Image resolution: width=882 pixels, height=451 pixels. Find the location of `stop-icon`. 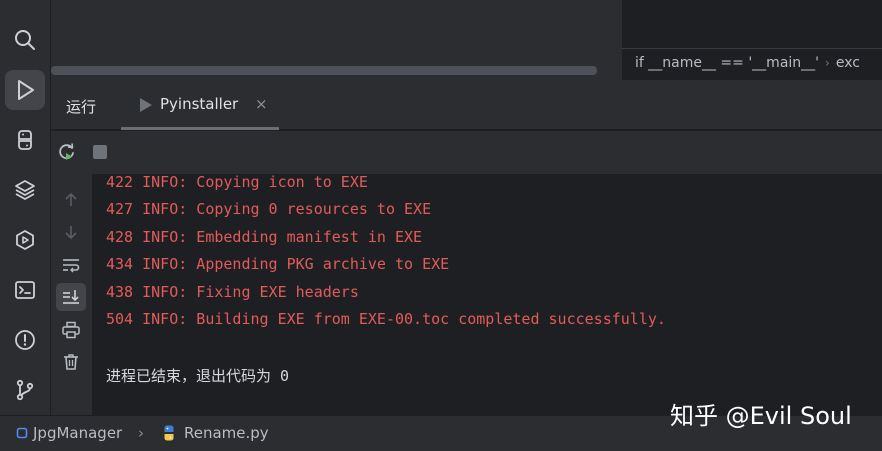

stop-icon is located at coordinates (100, 152).